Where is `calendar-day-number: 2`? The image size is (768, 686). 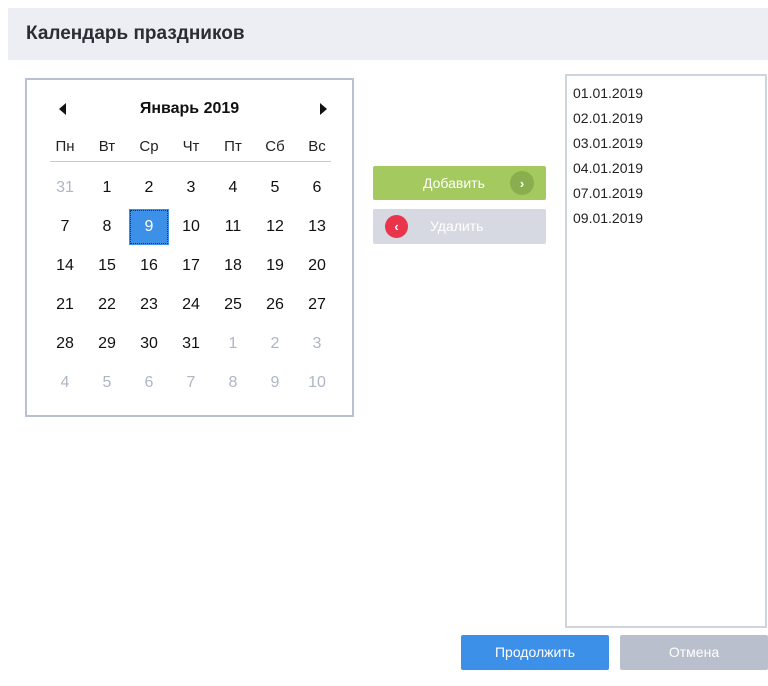
calendar-day-number: 2 is located at coordinates (149, 187).